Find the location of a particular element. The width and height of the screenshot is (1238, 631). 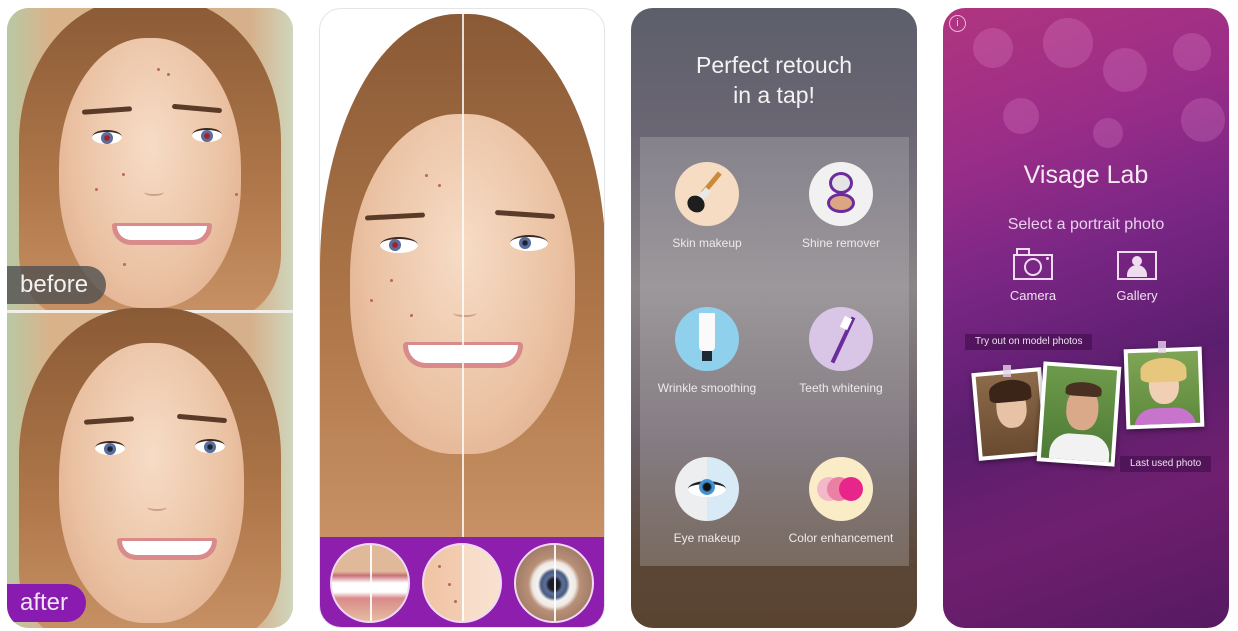

feature-wrinkle-smoothing: Wrinkle smoothing is located at coordinates (707, 351).